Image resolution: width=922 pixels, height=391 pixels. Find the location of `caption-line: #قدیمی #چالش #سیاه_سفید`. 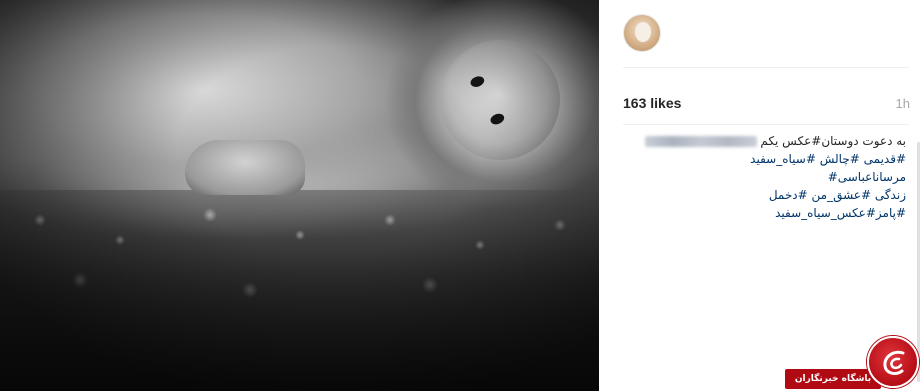

caption-line: #قدیمی #چالش #سیاه_سفید is located at coordinates (764, 159).